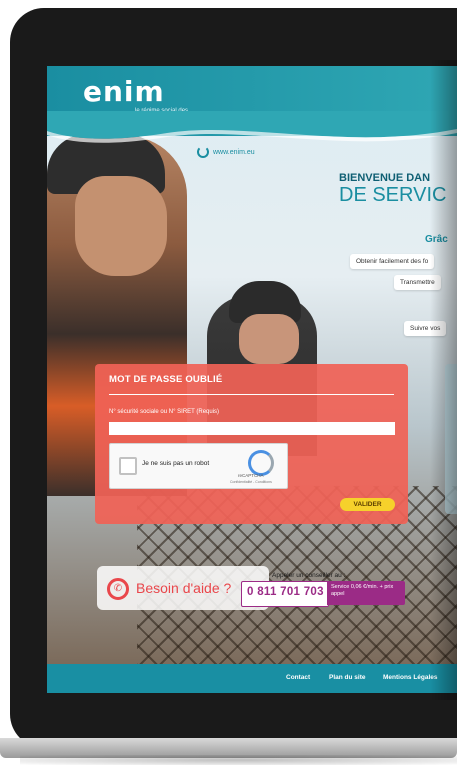 This screenshot has height=771, width=457. I want to click on refresh-icon, so click(203, 152).